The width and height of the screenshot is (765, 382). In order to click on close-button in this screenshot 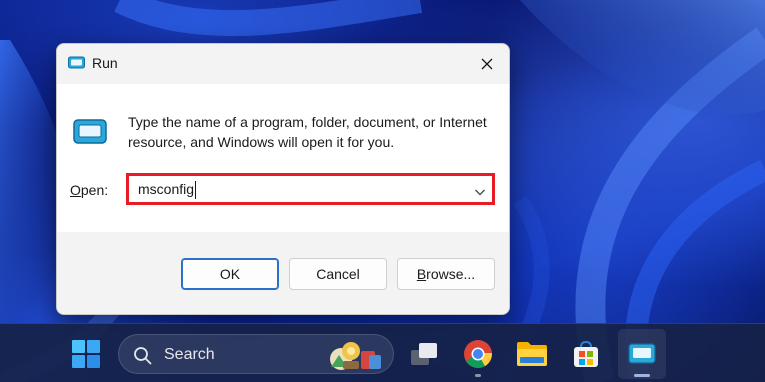, I will do `click(487, 64)`.